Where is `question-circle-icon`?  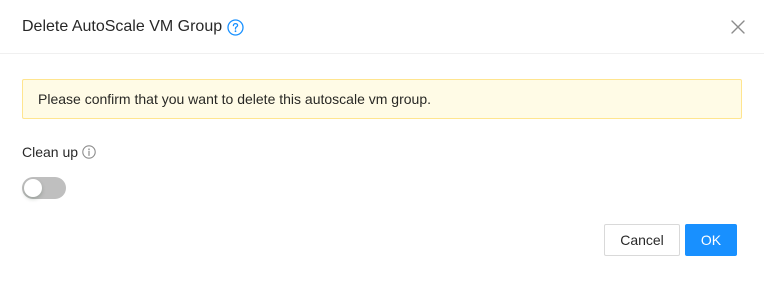
question-circle-icon is located at coordinates (235, 27).